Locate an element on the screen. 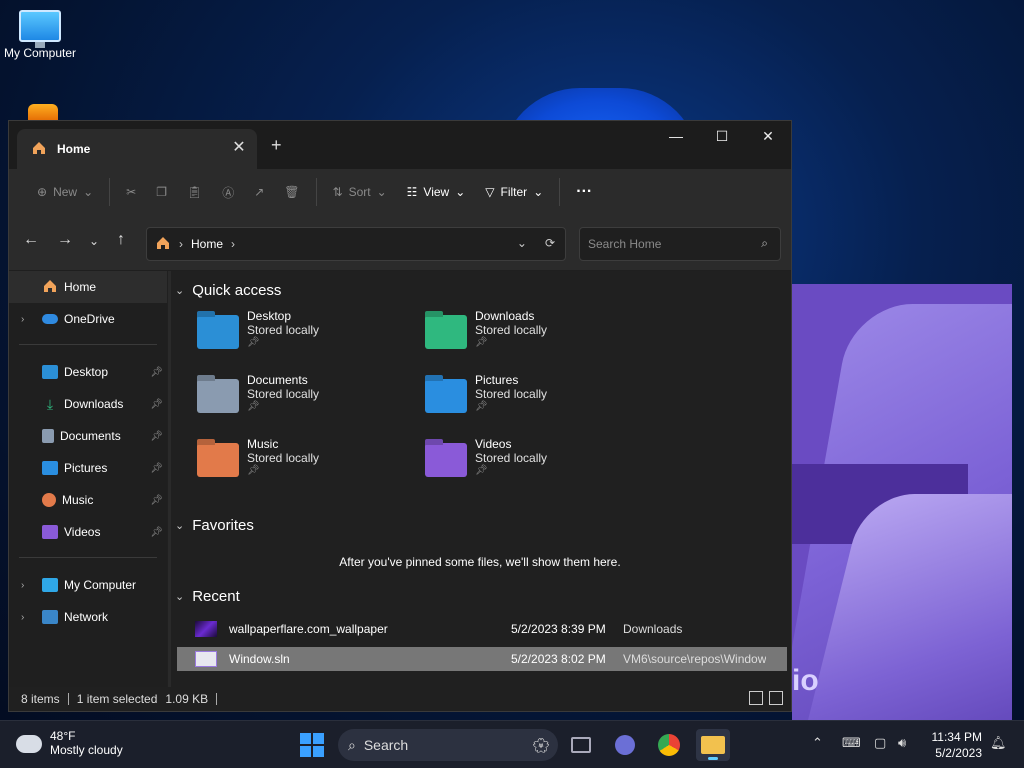 This screenshot has height=768, width=1024. sidebar-item-my-computer: › My Computer is located at coordinates (88, 585).